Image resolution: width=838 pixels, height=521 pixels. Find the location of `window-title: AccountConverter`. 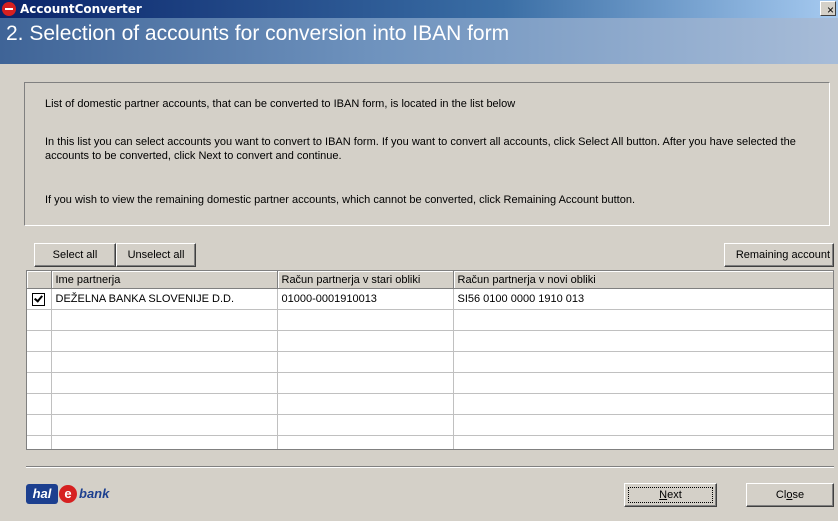

window-title: AccountConverter is located at coordinates (81, 9).